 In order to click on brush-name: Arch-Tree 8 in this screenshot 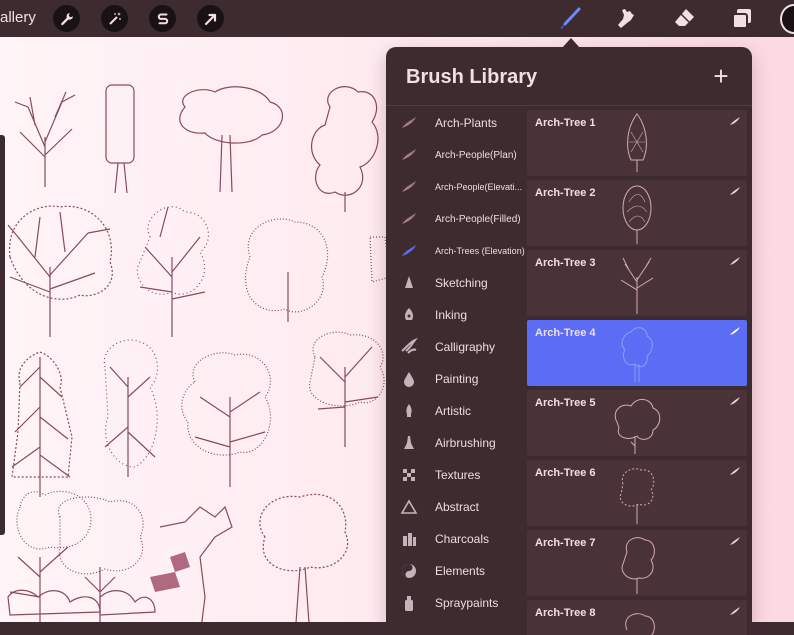, I will do `click(565, 613)`.